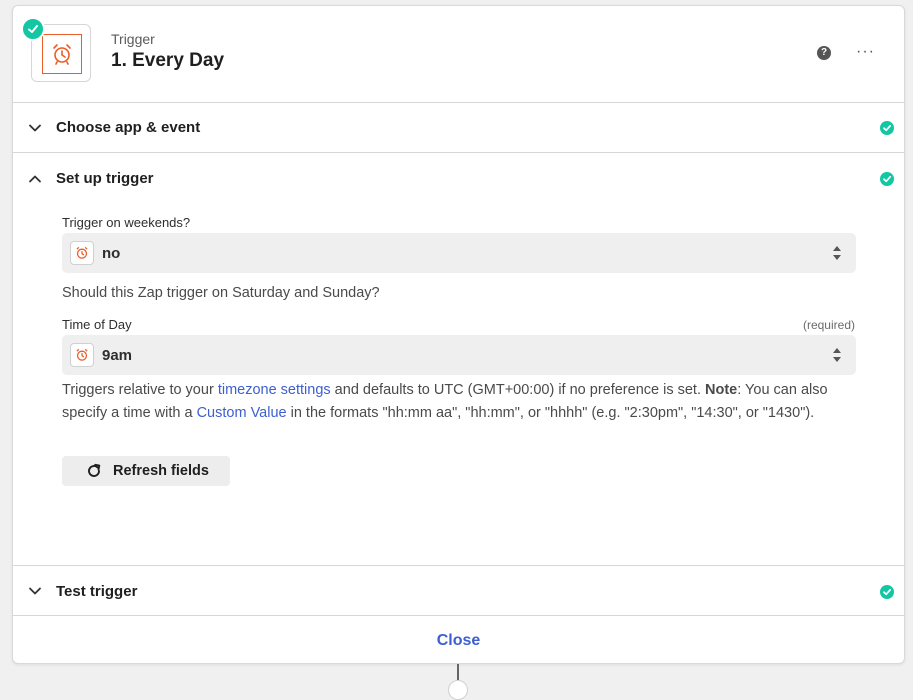 The width and height of the screenshot is (913, 700). I want to click on weekends-select-value: no, so click(111, 253).